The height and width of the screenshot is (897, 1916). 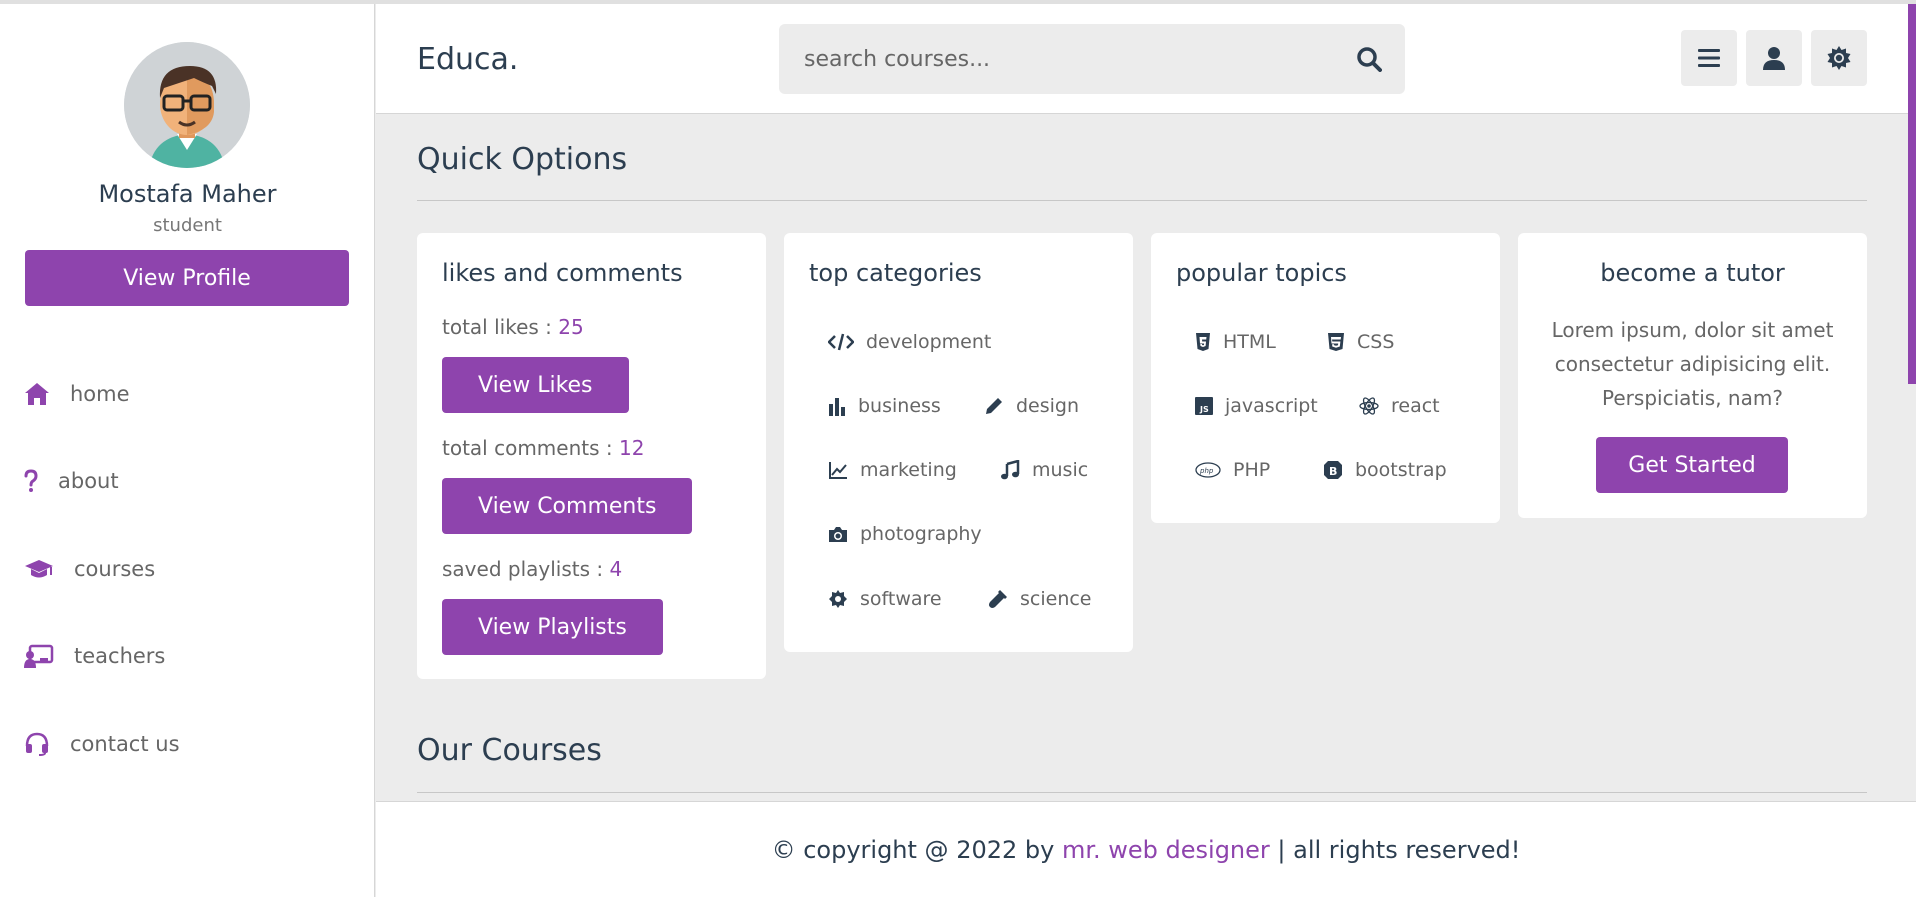 I want to click on stat-label: saved playlists :, so click(x=526, y=569).